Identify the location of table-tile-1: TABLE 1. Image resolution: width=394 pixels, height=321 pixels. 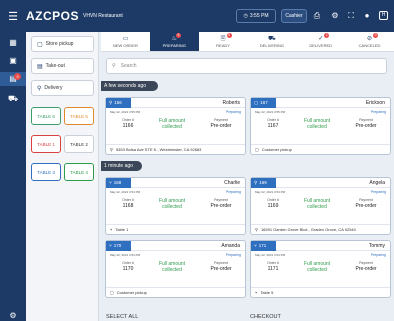
(46, 144).